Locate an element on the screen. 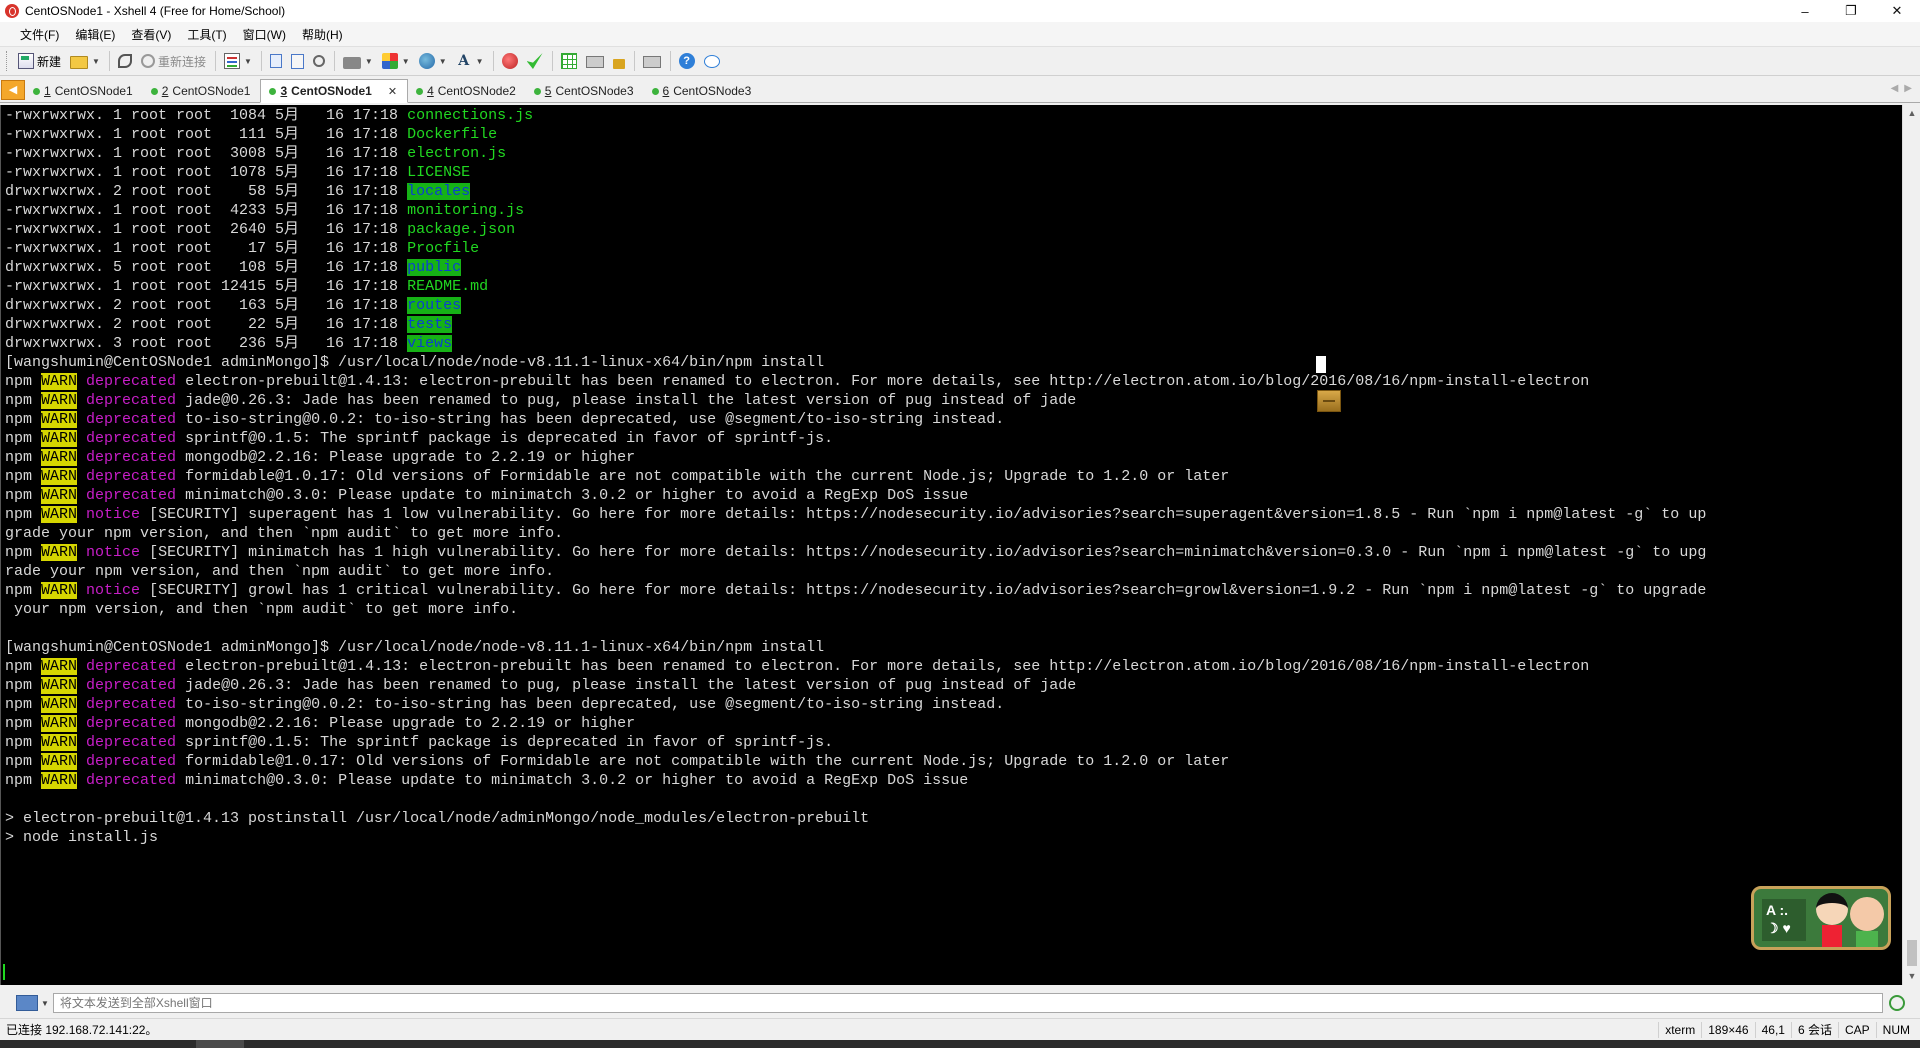 This screenshot has width=1920, height=1048. menu-file: 文件(F) is located at coordinates (39, 34).